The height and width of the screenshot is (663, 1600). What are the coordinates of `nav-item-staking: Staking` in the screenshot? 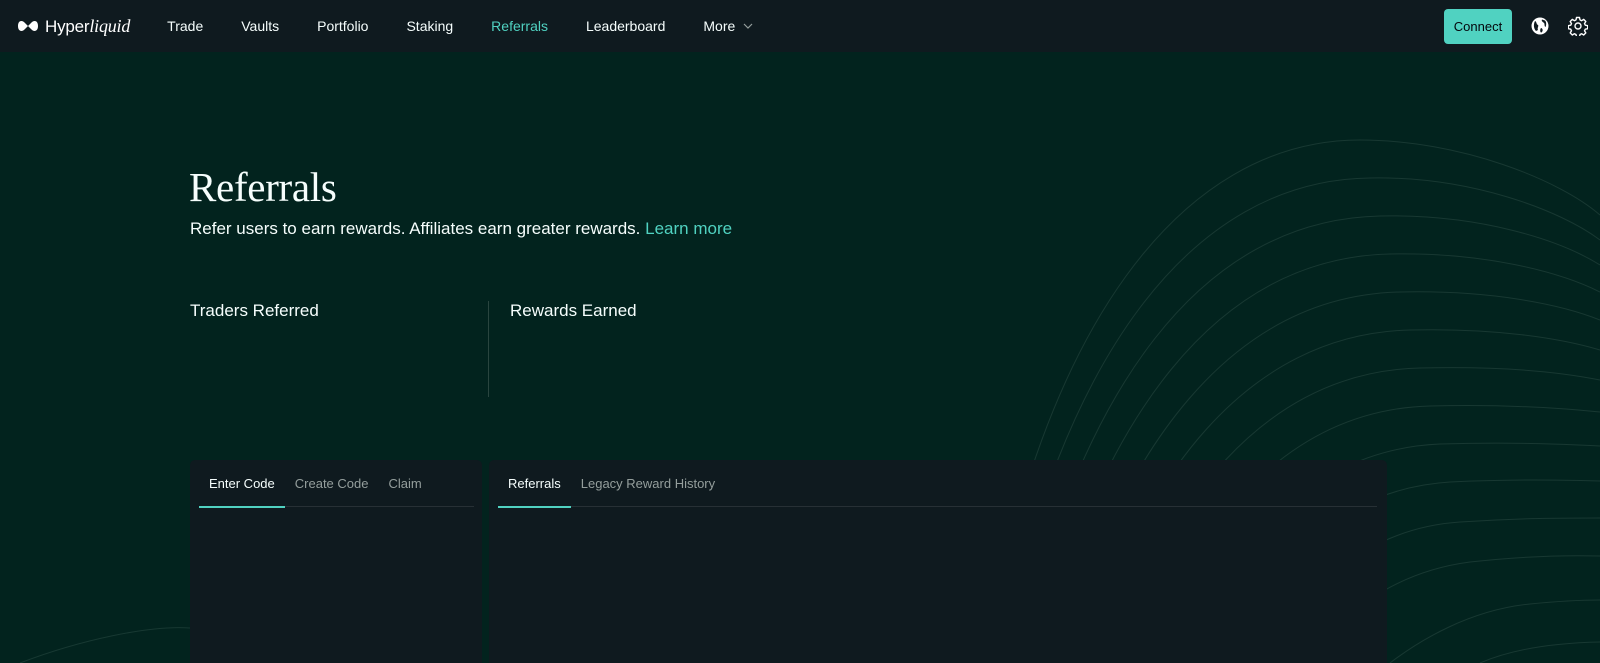 It's located at (429, 26).